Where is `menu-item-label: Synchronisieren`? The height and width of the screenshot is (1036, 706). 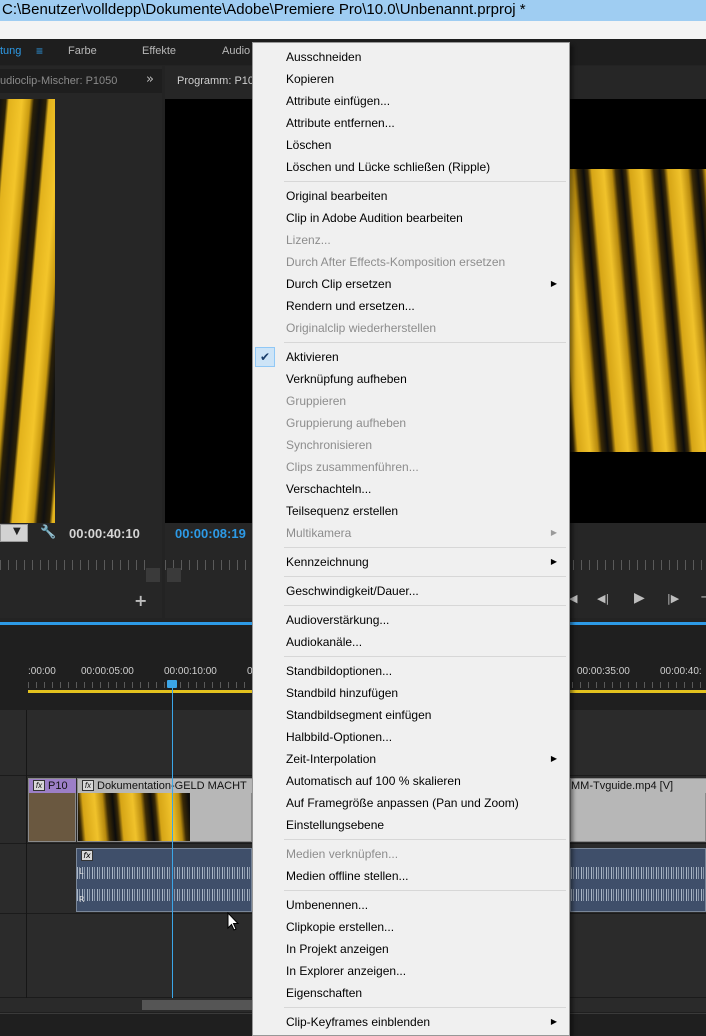
menu-item-label: Synchronisieren is located at coordinates (329, 445).